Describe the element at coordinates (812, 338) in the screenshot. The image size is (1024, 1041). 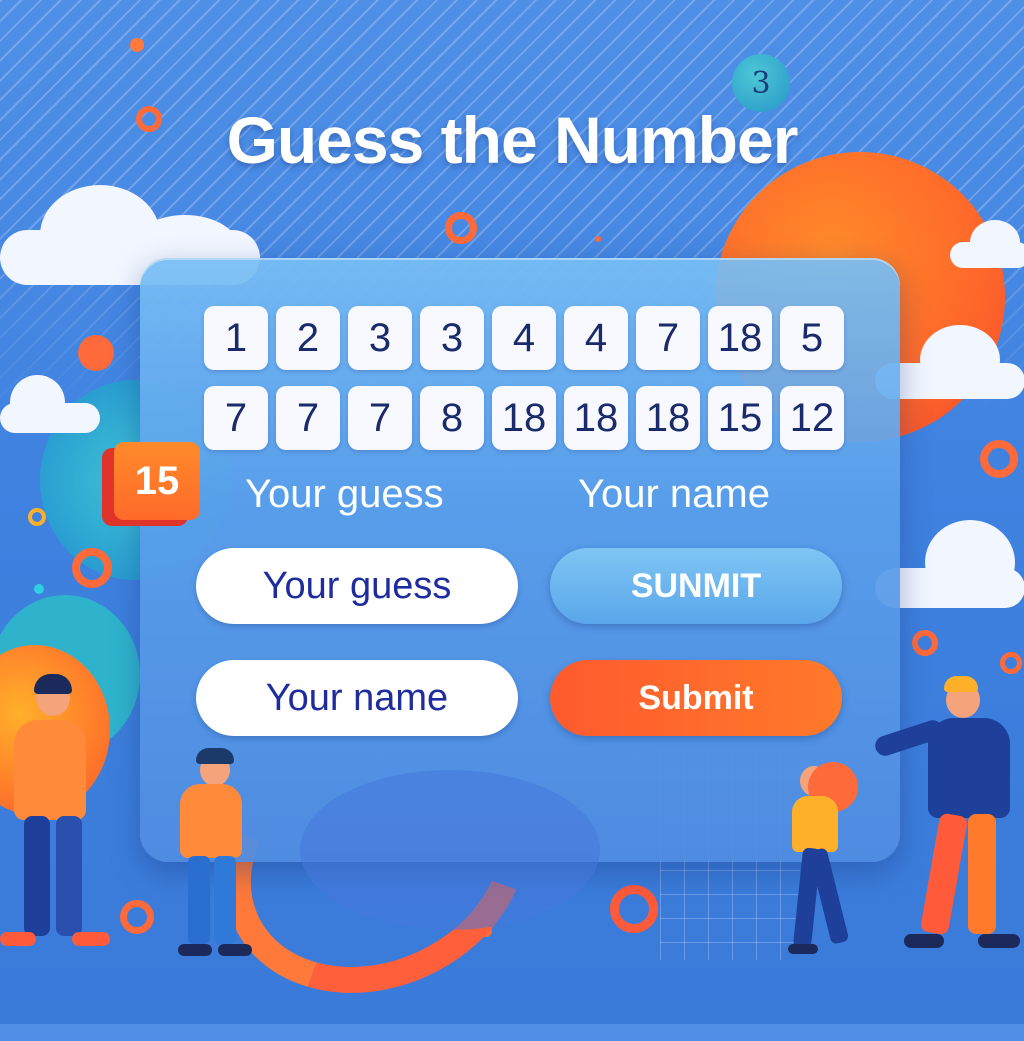
I see `number-tile: 5` at that location.